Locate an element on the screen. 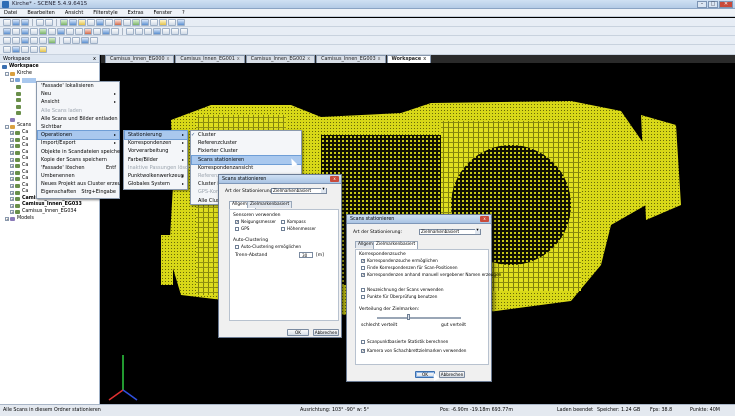 The image size is (735, 416). menu-item-entladen: Alle Scans und Bilder entladen is located at coordinates (78, 119).